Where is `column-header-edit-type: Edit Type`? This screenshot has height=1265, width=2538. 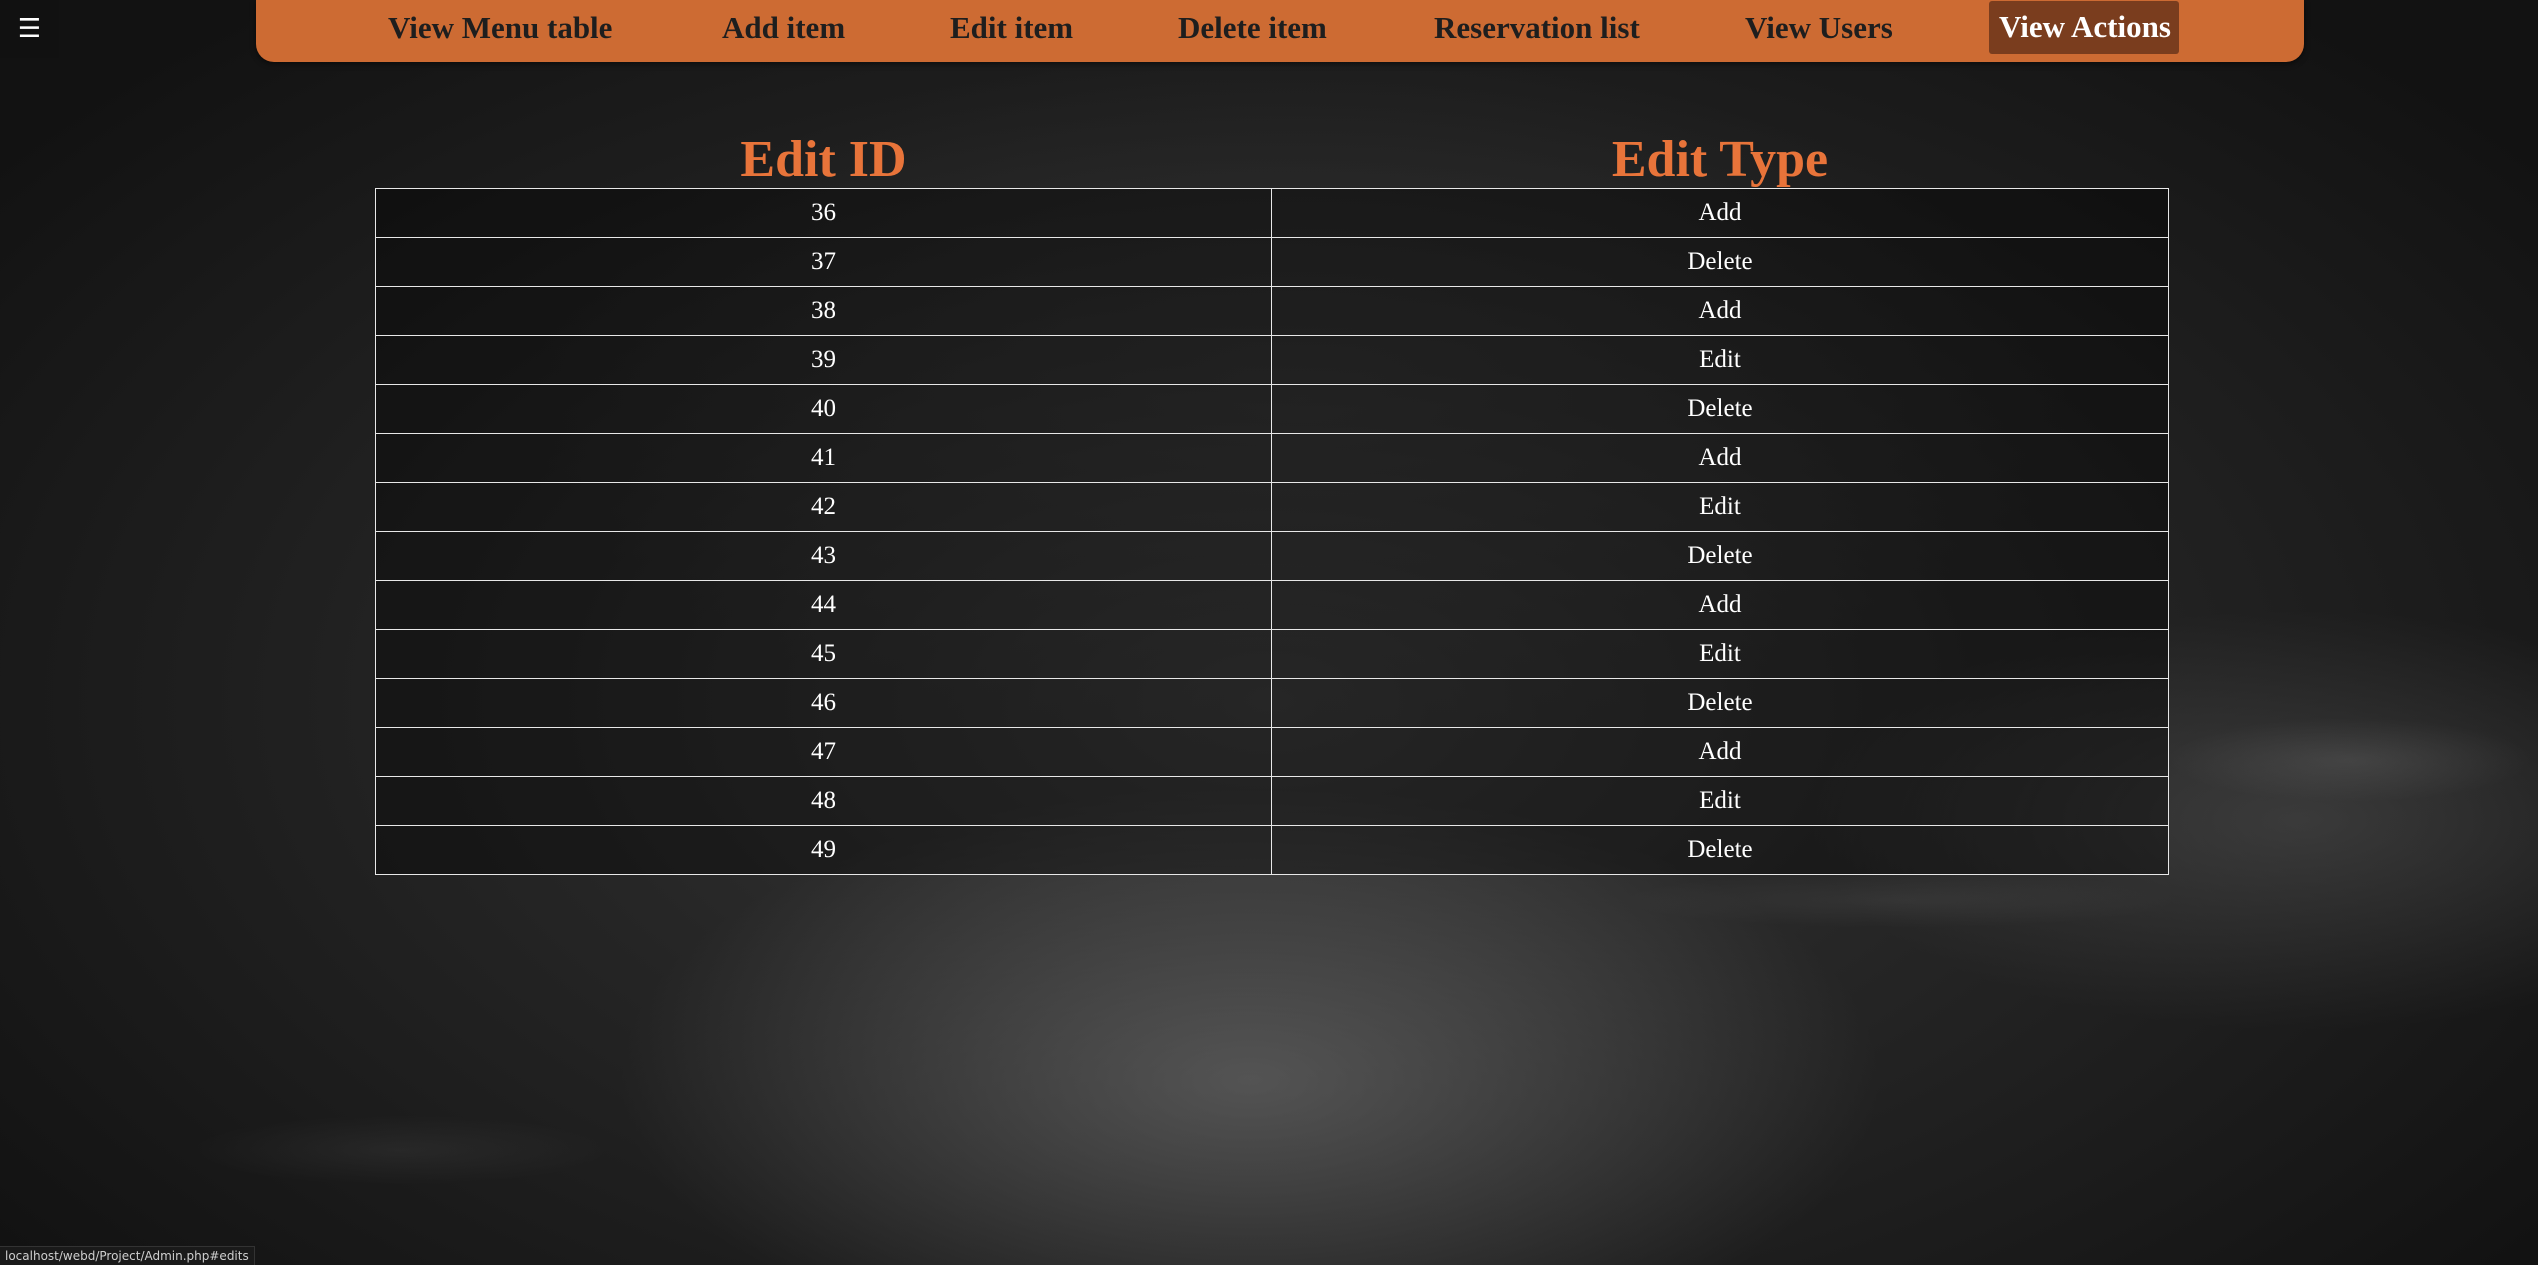
column-header-edit-type: Edit Type is located at coordinates (1720, 159).